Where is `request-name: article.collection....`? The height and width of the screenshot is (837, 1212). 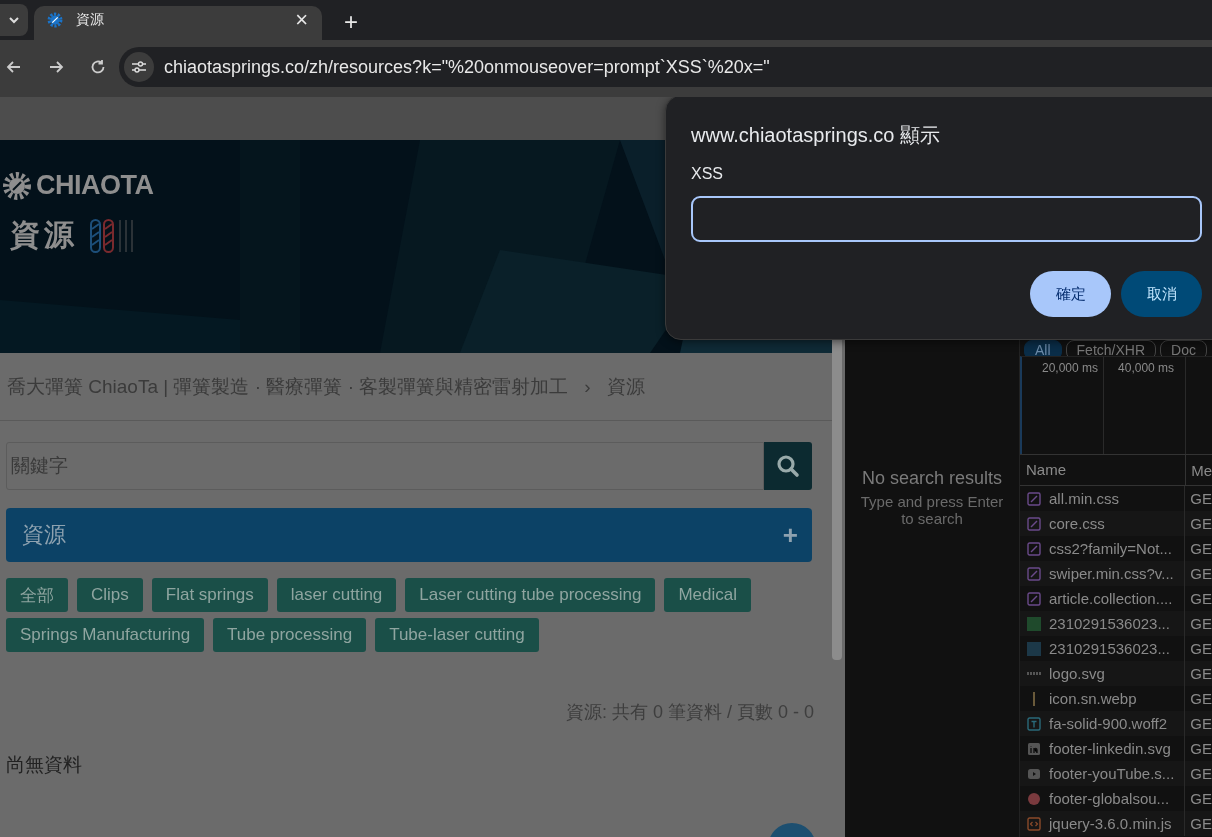 request-name: article.collection.... is located at coordinates (1111, 598).